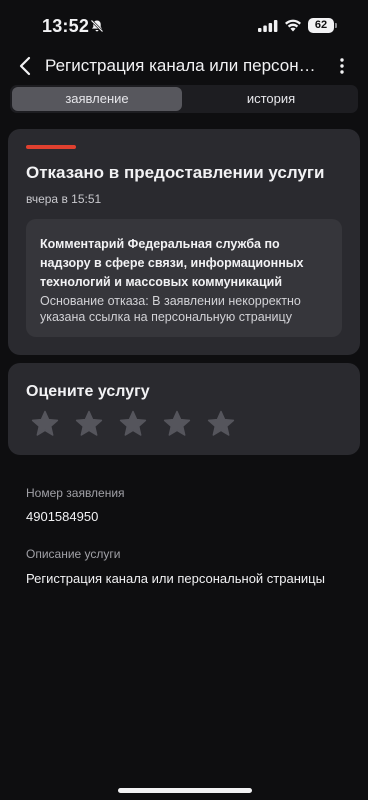 Image resolution: width=368 pixels, height=800 pixels. What do you see at coordinates (66, 26) in the screenshot?
I see `status-time: 13:52` at bounding box center [66, 26].